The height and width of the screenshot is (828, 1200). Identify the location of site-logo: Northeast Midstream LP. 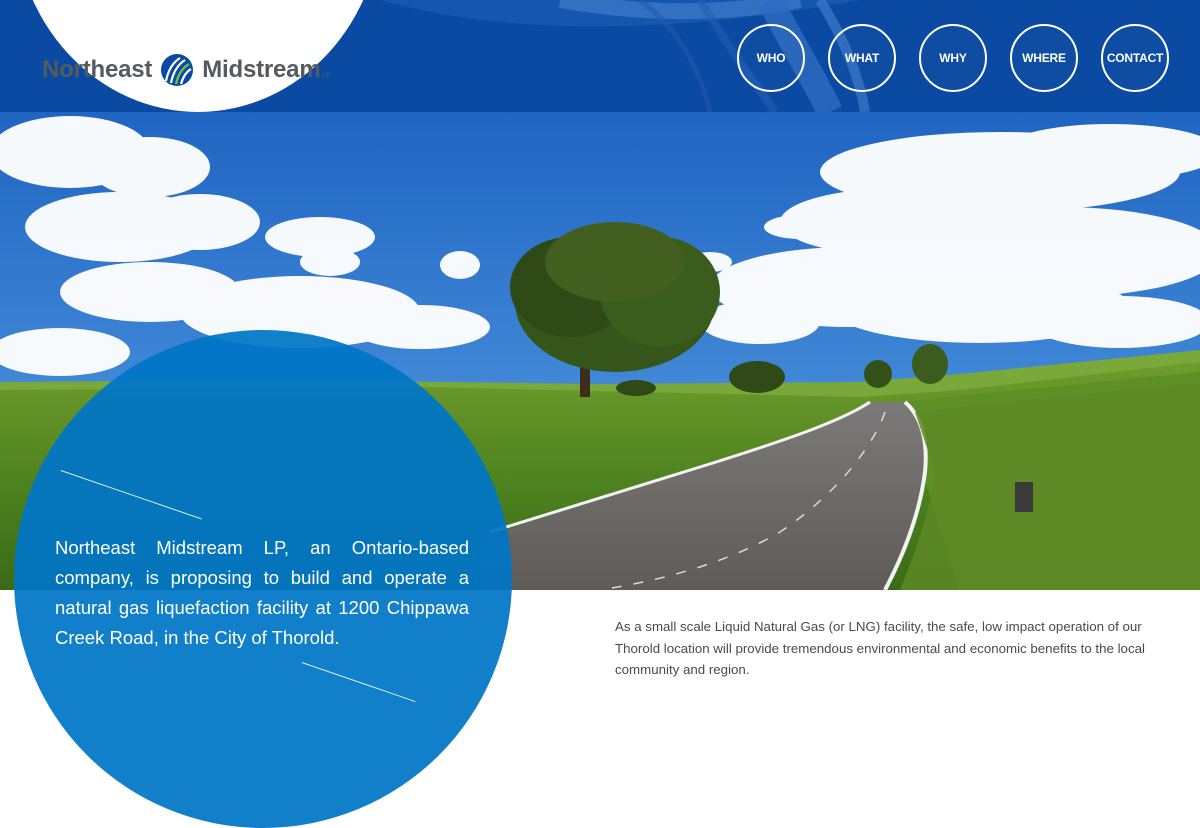
(186, 70).